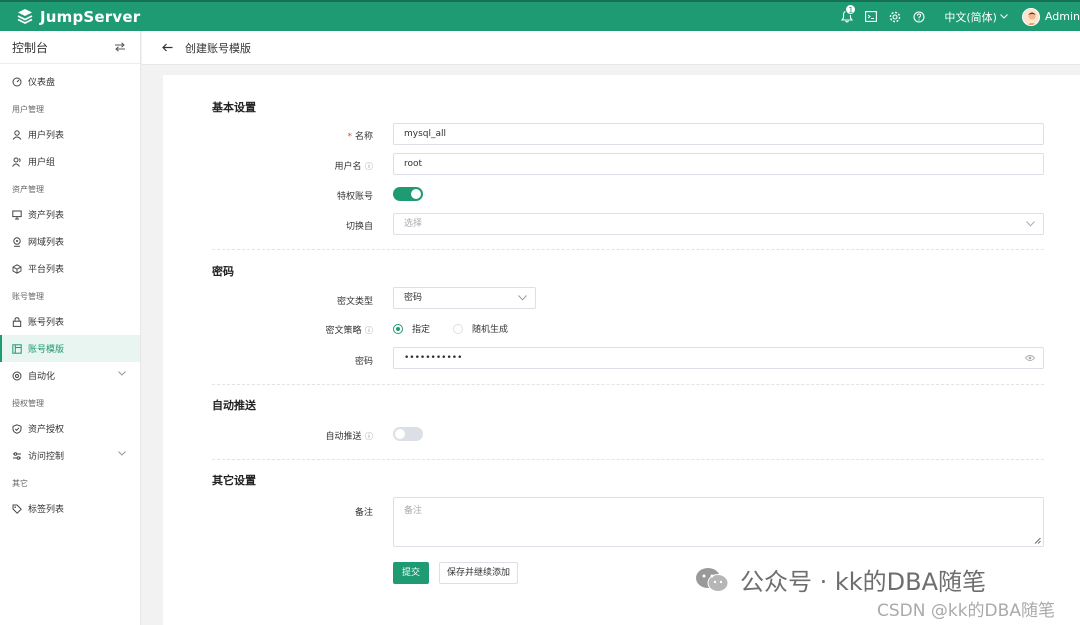 Image resolution: width=1080 pixels, height=625 pixels. I want to click on top-bar: JumpServer 1 中文(简体) Admin, so click(540, 15).